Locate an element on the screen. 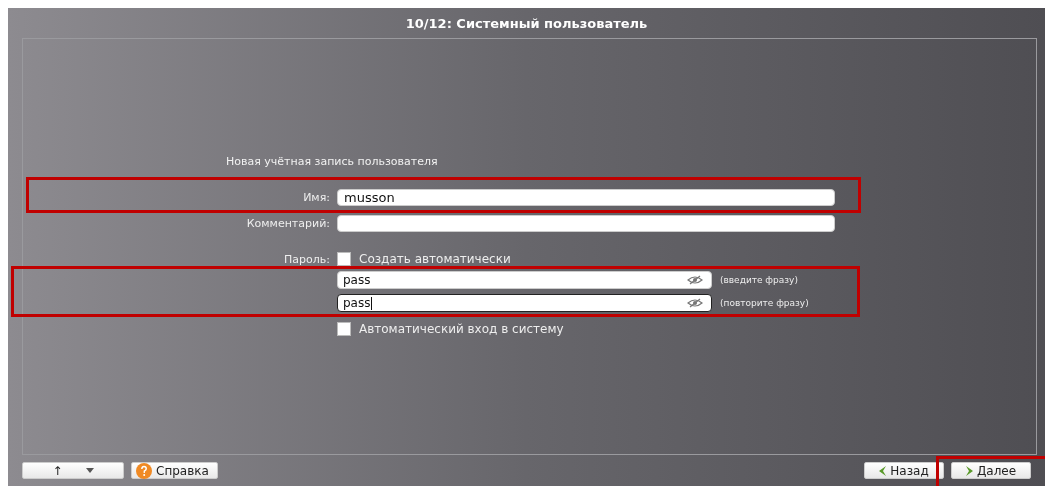 The width and height of the screenshot is (1045, 486). field-label: Комментарий: is located at coordinates (288, 223).